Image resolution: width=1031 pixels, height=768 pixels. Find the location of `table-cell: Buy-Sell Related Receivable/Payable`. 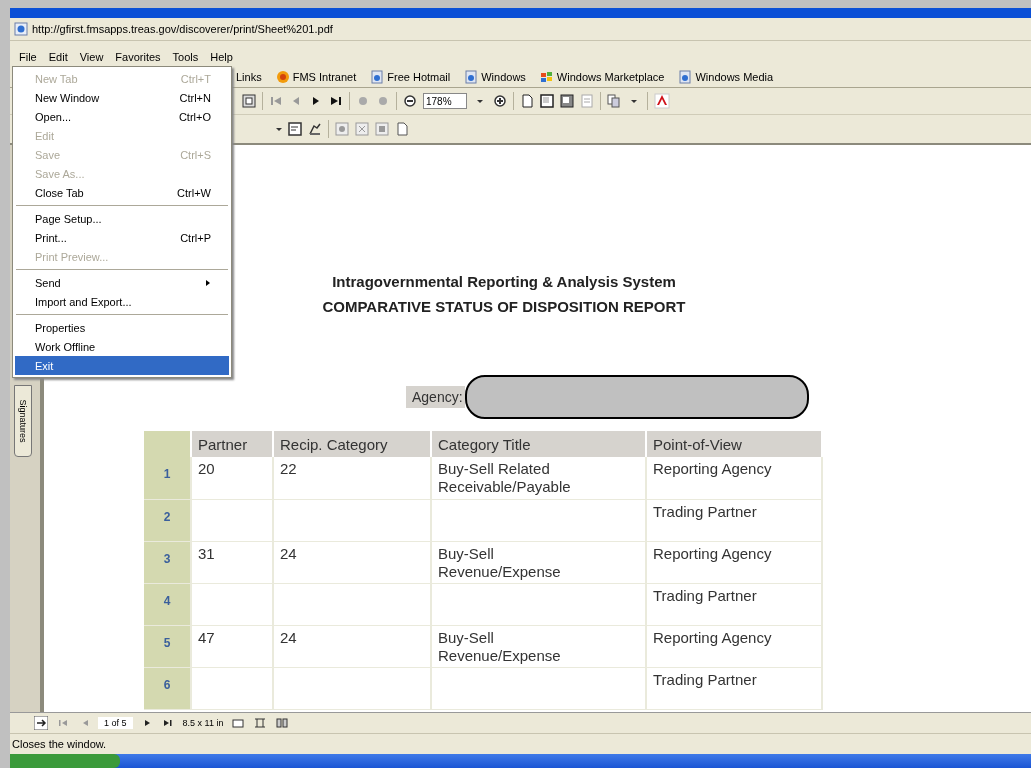

table-cell: Buy-Sell Related Receivable/Payable is located at coordinates (538, 478).